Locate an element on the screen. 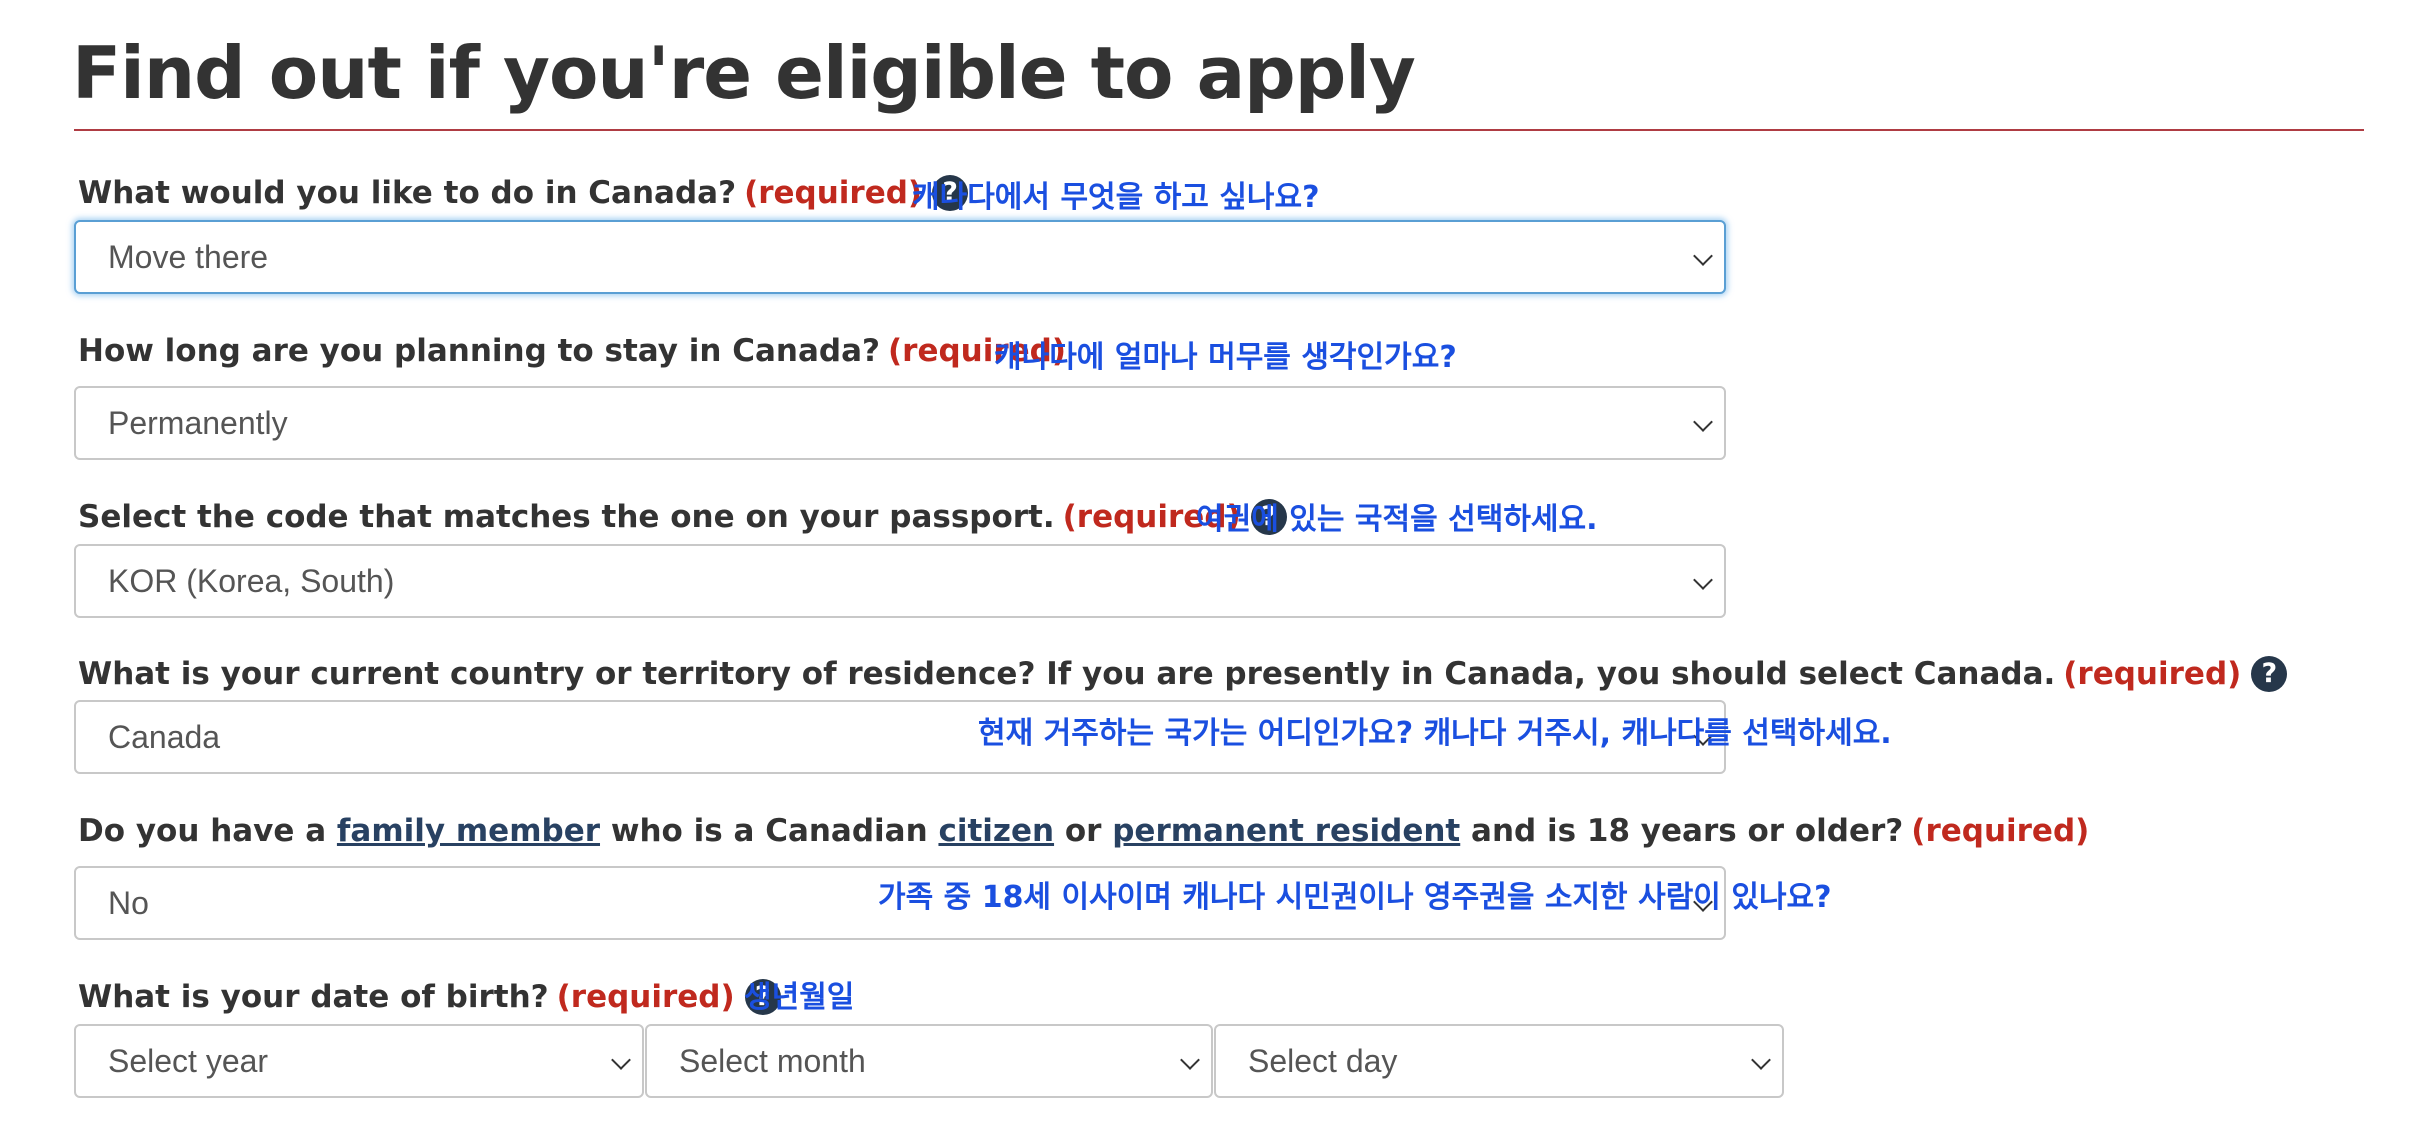 The height and width of the screenshot is (1122, 2436). dob-label-text: What is your date of birth? is located at coordinates (313, 997).